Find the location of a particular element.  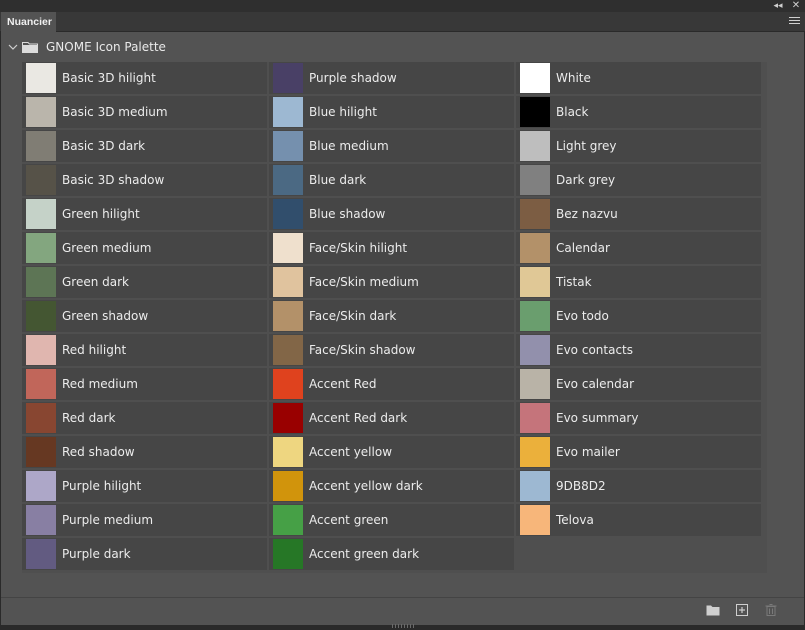

swatch-item: Bez nazvu is located at coordinates (638, 214).